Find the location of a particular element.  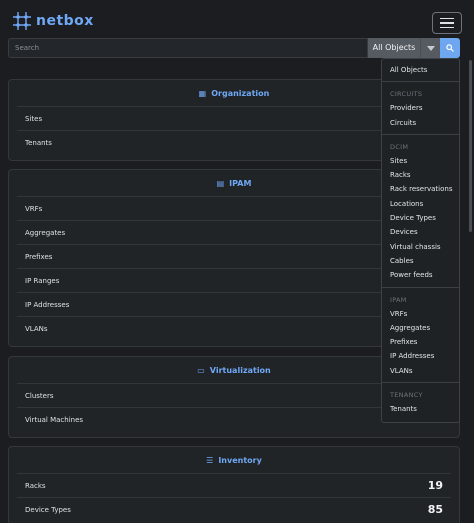

search-icon is located at coordinates (450, 48).